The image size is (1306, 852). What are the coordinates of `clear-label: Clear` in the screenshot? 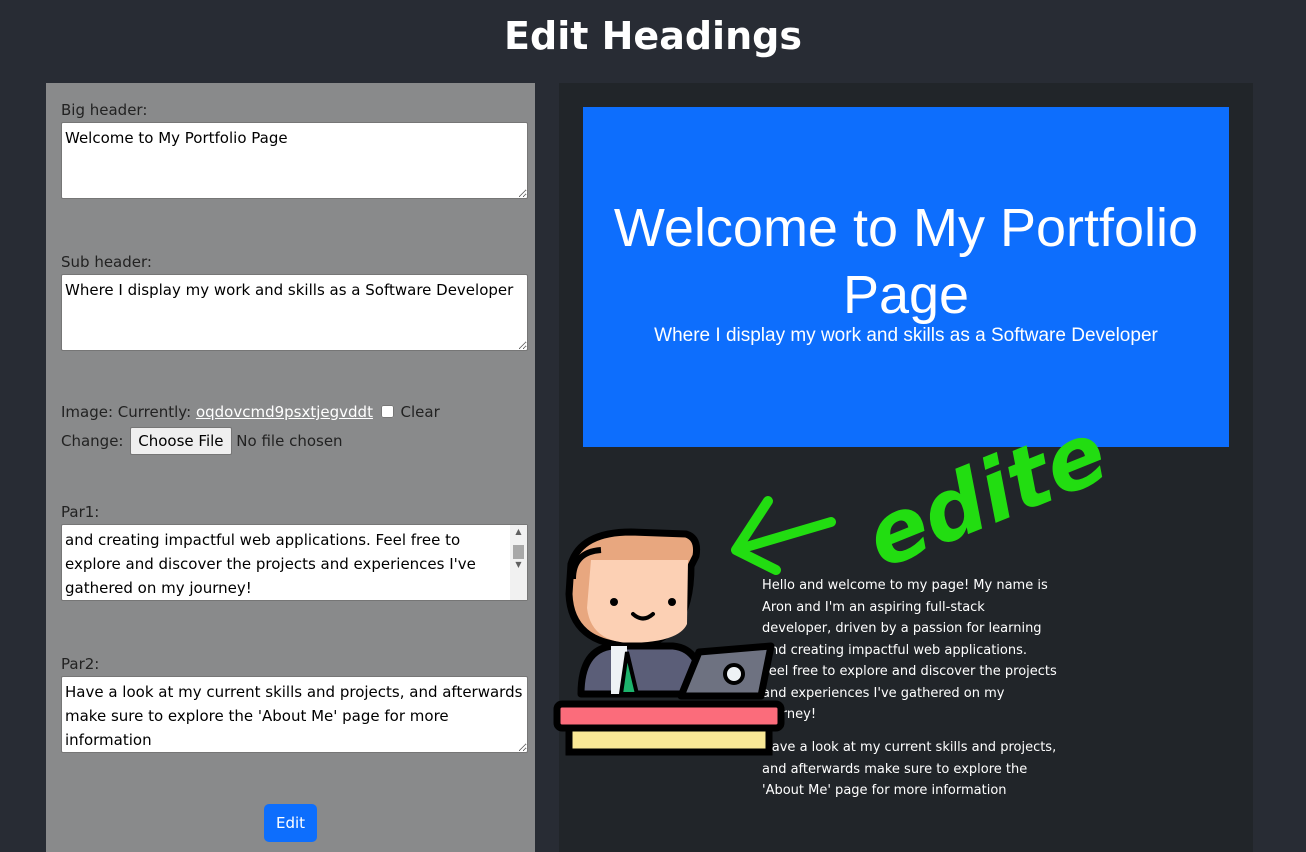 It's located at (420, 412).